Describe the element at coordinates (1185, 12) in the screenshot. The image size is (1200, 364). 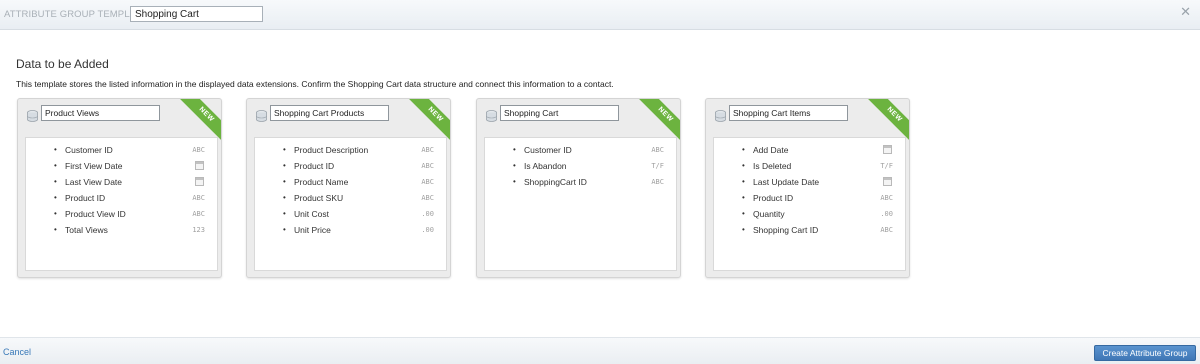
I see `close-icon: ✕` at that location.